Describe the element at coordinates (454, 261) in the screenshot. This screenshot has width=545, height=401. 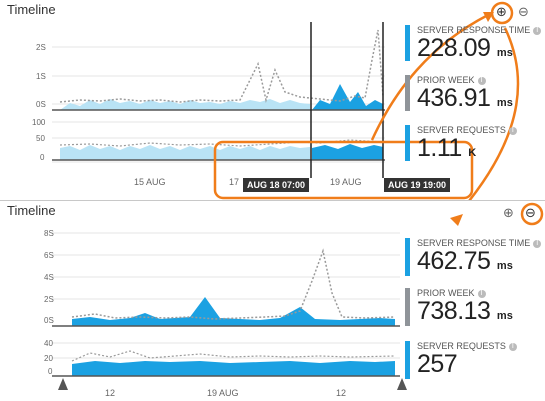
I see `metric-value: 462.75` at that location.